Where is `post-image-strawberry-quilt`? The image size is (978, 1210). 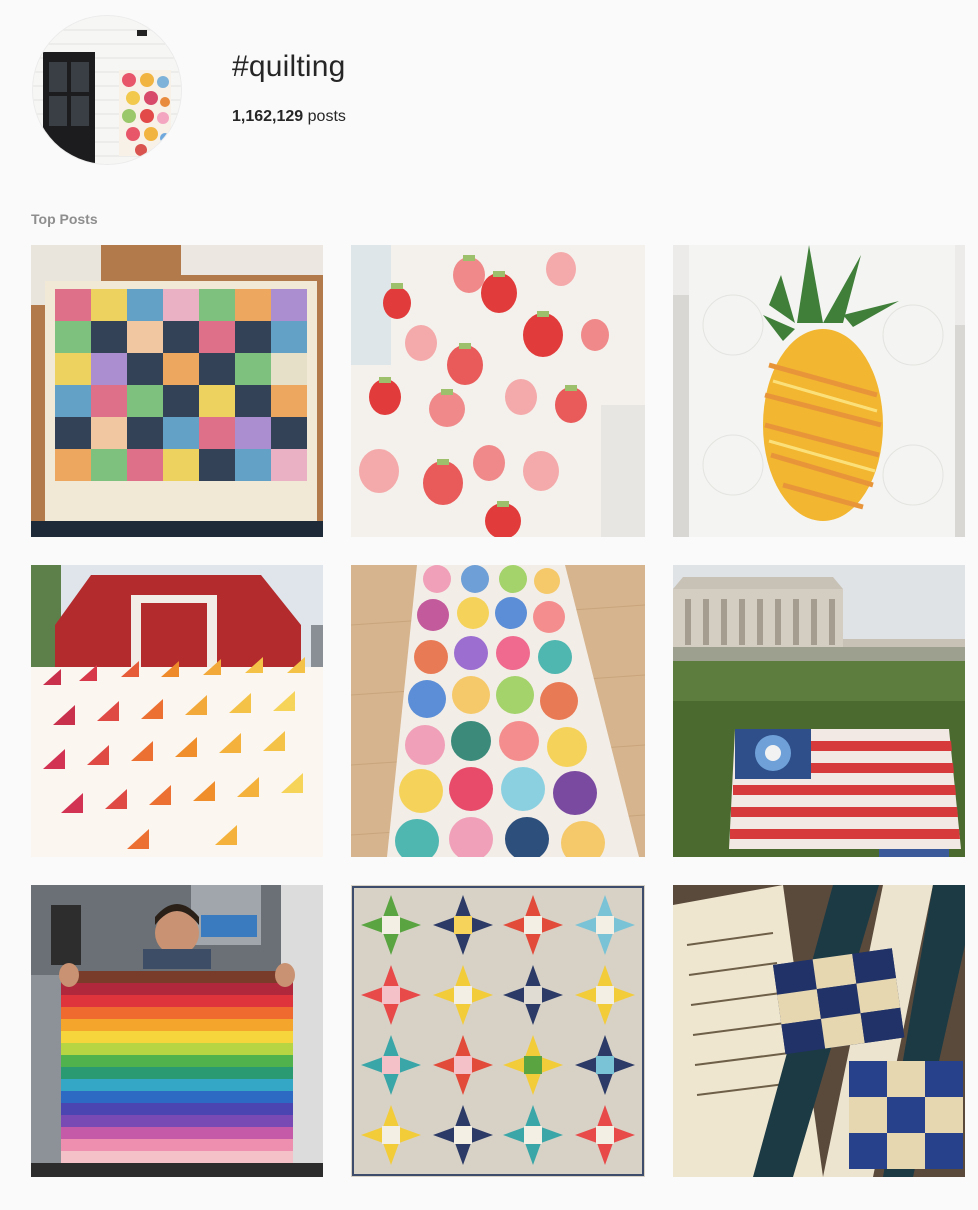
post-image-strawberry-quilt is located at coordinates (498, 391).